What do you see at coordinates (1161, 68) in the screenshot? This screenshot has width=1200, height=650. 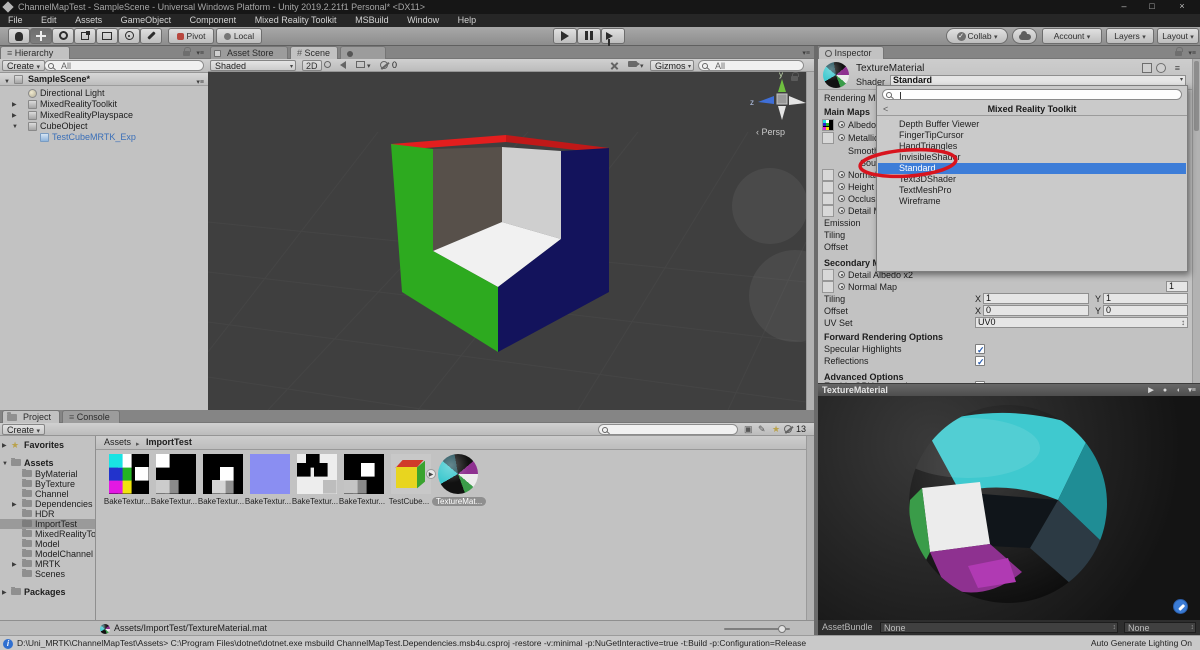 I see `gear-icon` at bounding box center [1161, 68].